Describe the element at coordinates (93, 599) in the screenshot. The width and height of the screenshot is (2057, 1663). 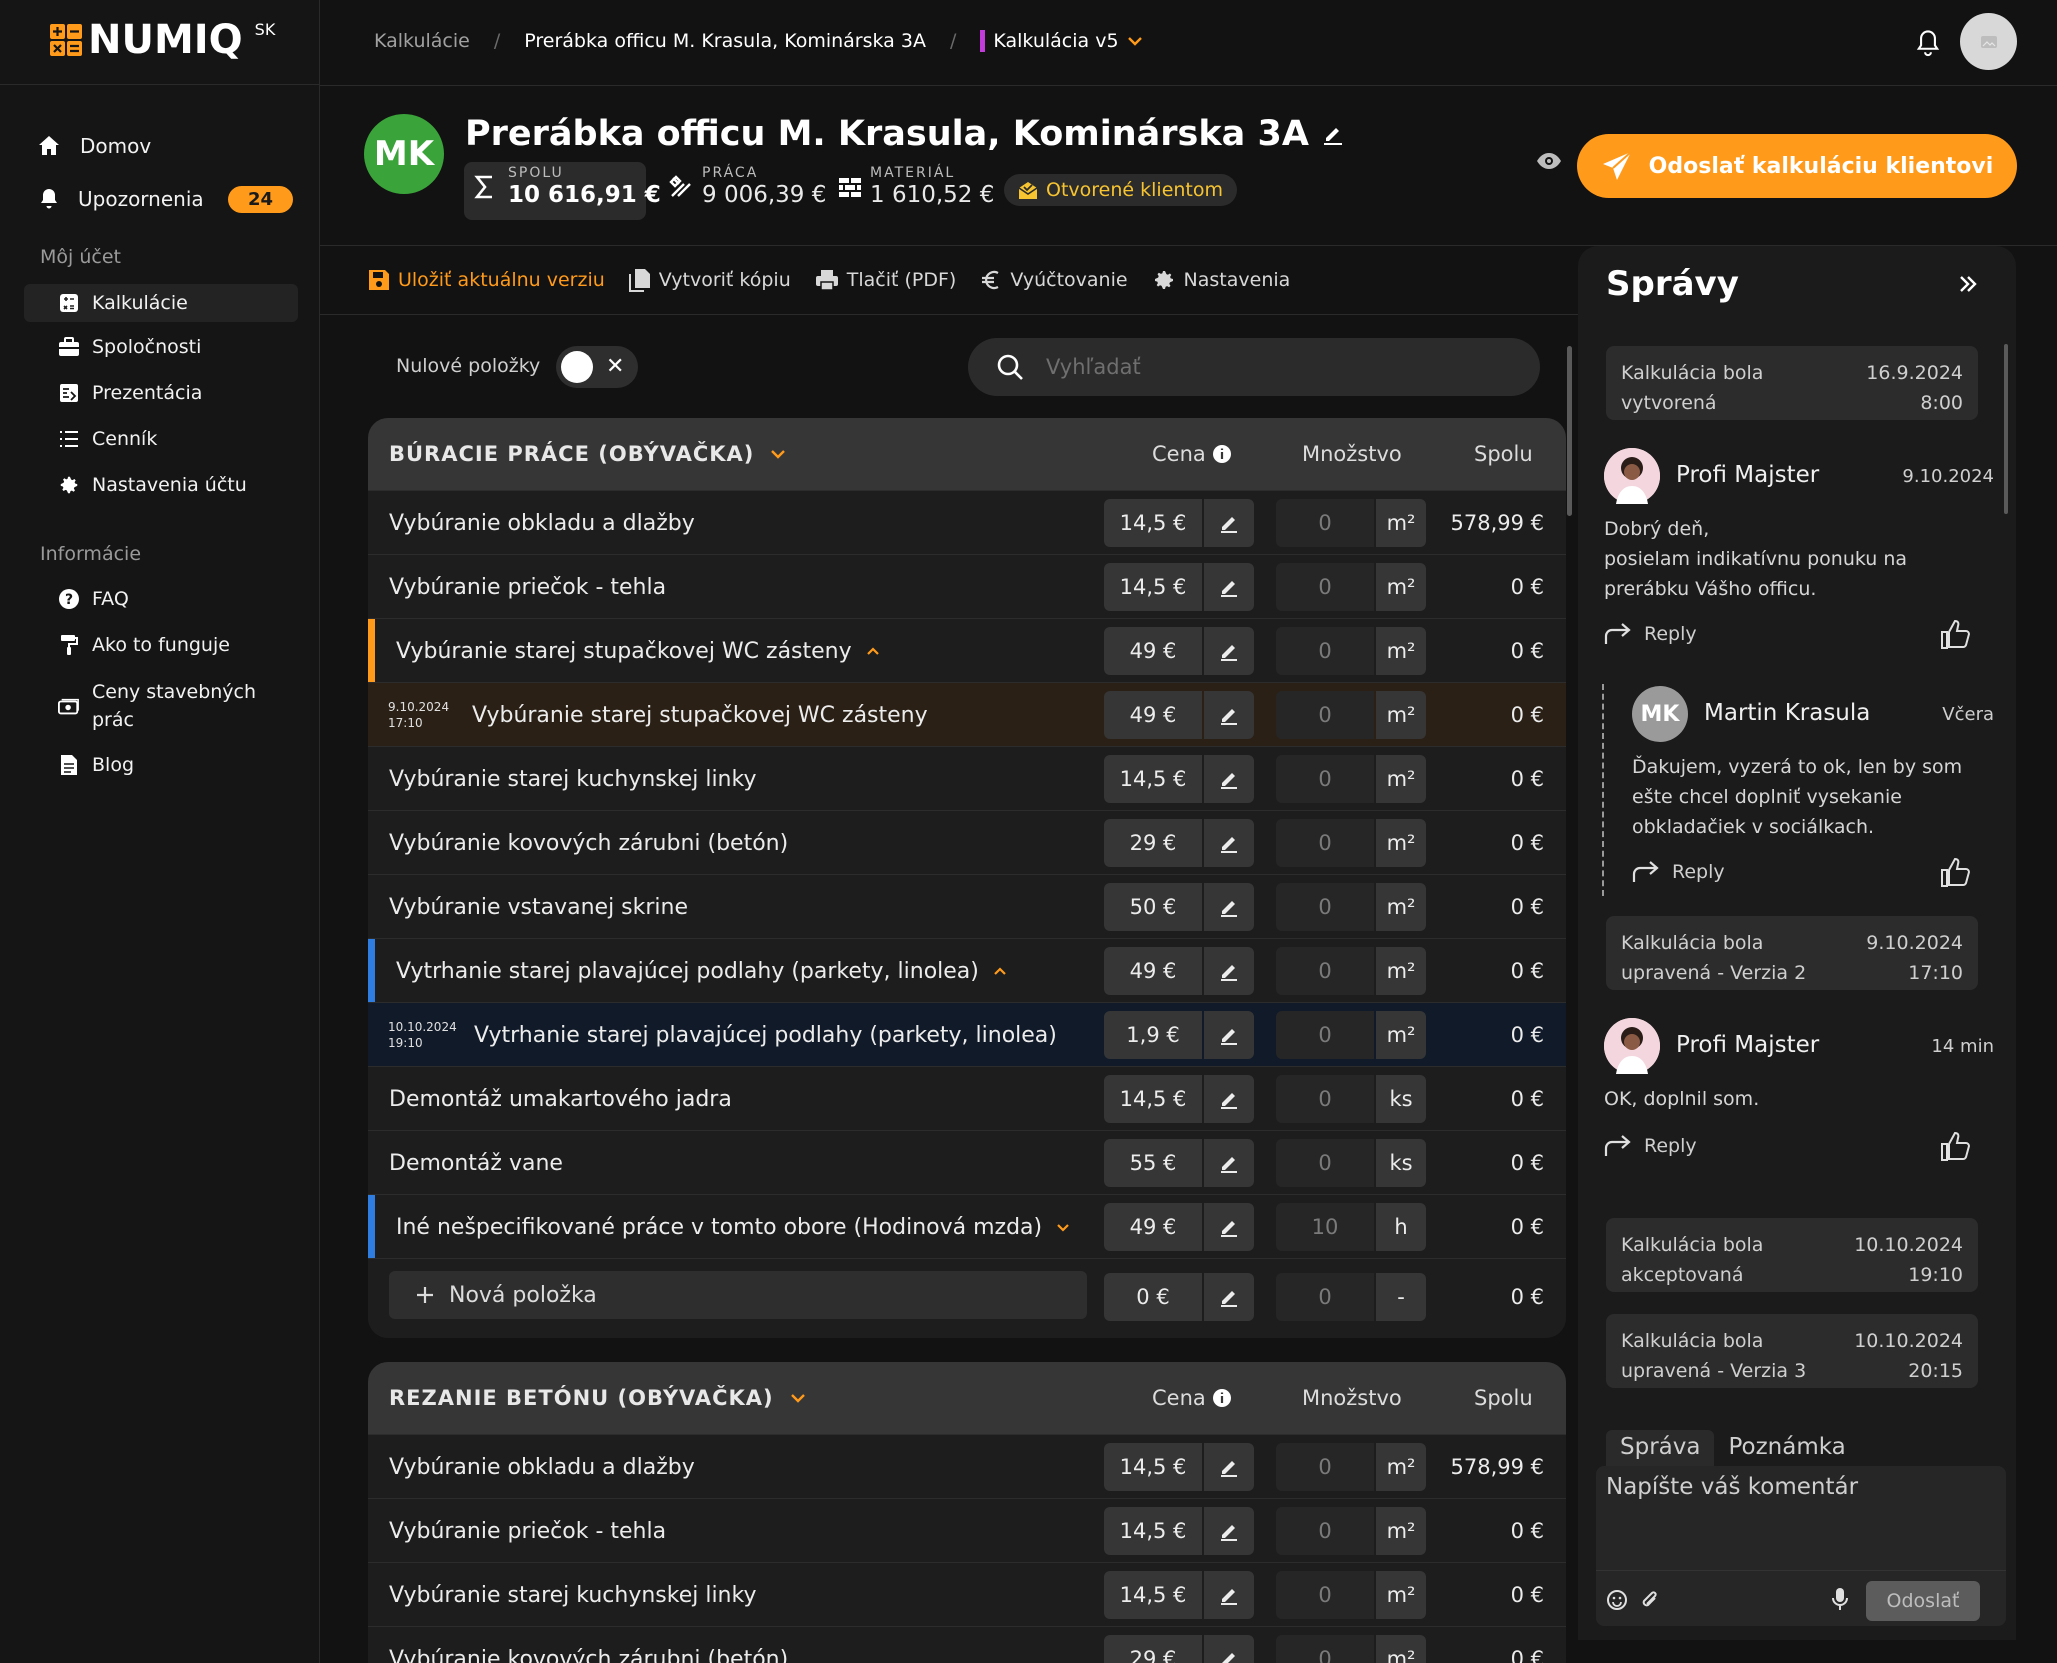
I see `sidebar-item-faq: ? FAQ` at that location.